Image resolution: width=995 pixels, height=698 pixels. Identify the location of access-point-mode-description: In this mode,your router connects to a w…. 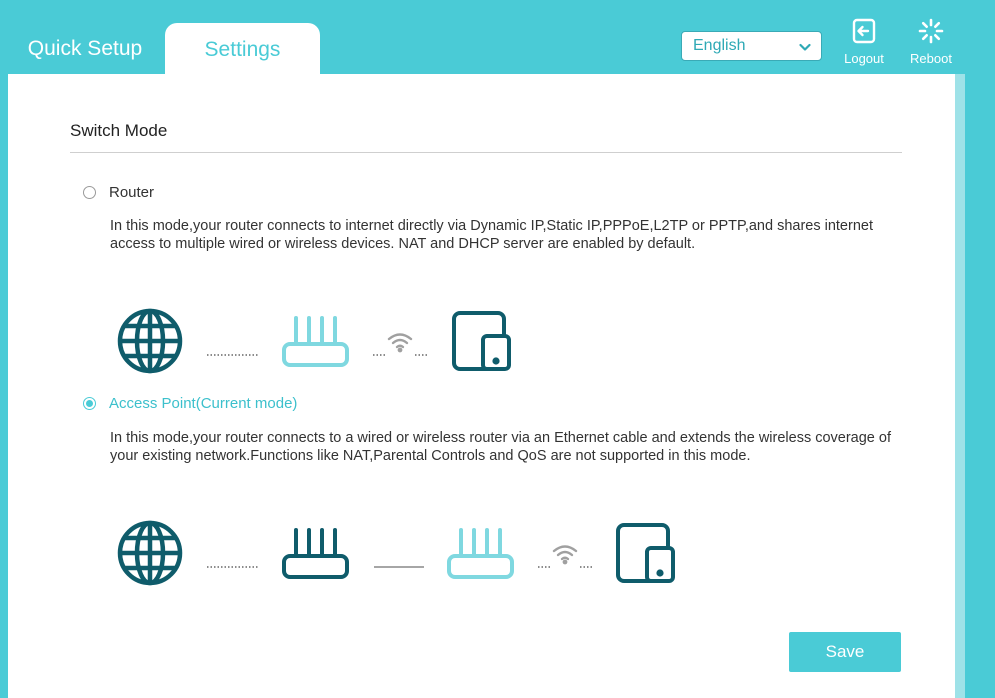
(500, 447).